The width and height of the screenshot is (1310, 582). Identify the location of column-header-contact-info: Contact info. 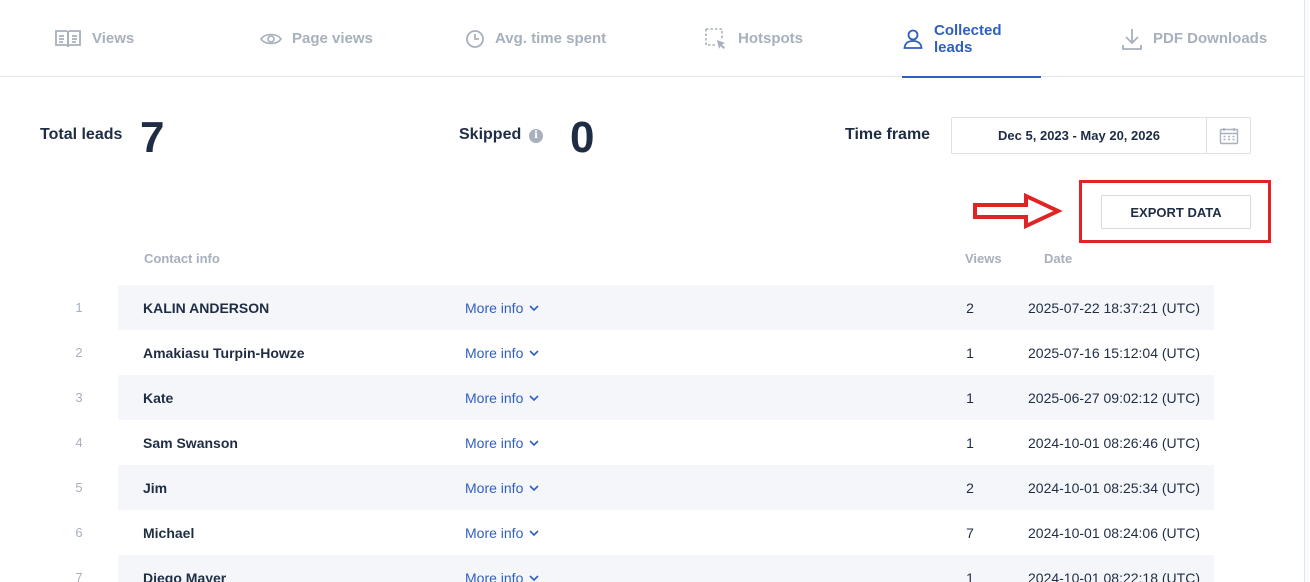
(182, 258).